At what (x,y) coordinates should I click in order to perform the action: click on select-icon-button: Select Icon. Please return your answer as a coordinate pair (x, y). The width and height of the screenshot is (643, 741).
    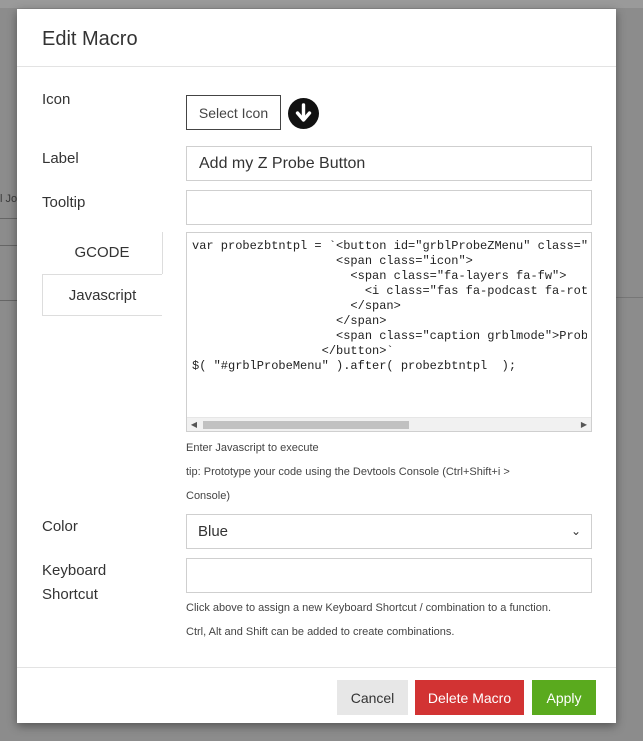
    Looking at the image, I should click on (233, 112).